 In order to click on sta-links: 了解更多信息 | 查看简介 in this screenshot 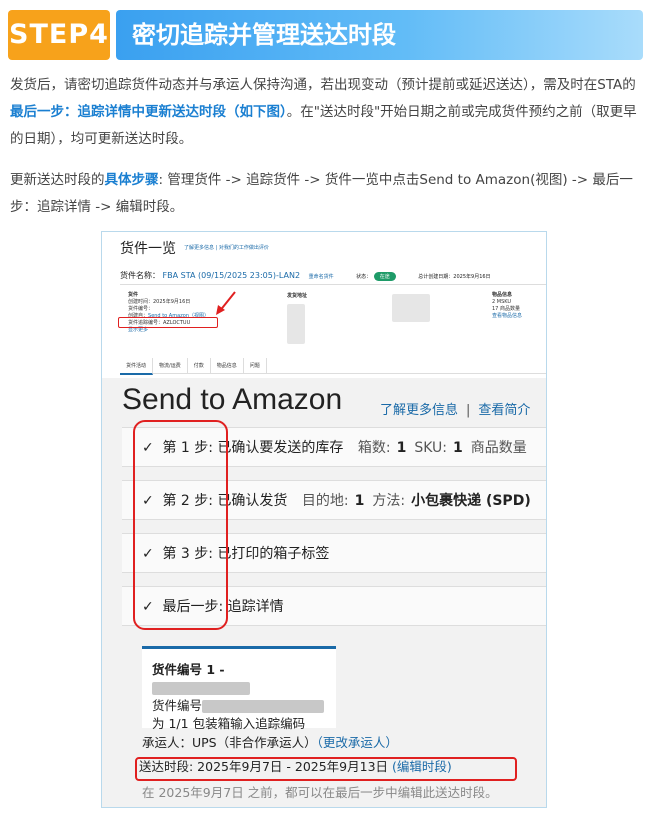, I will do `click(455, 408)`.